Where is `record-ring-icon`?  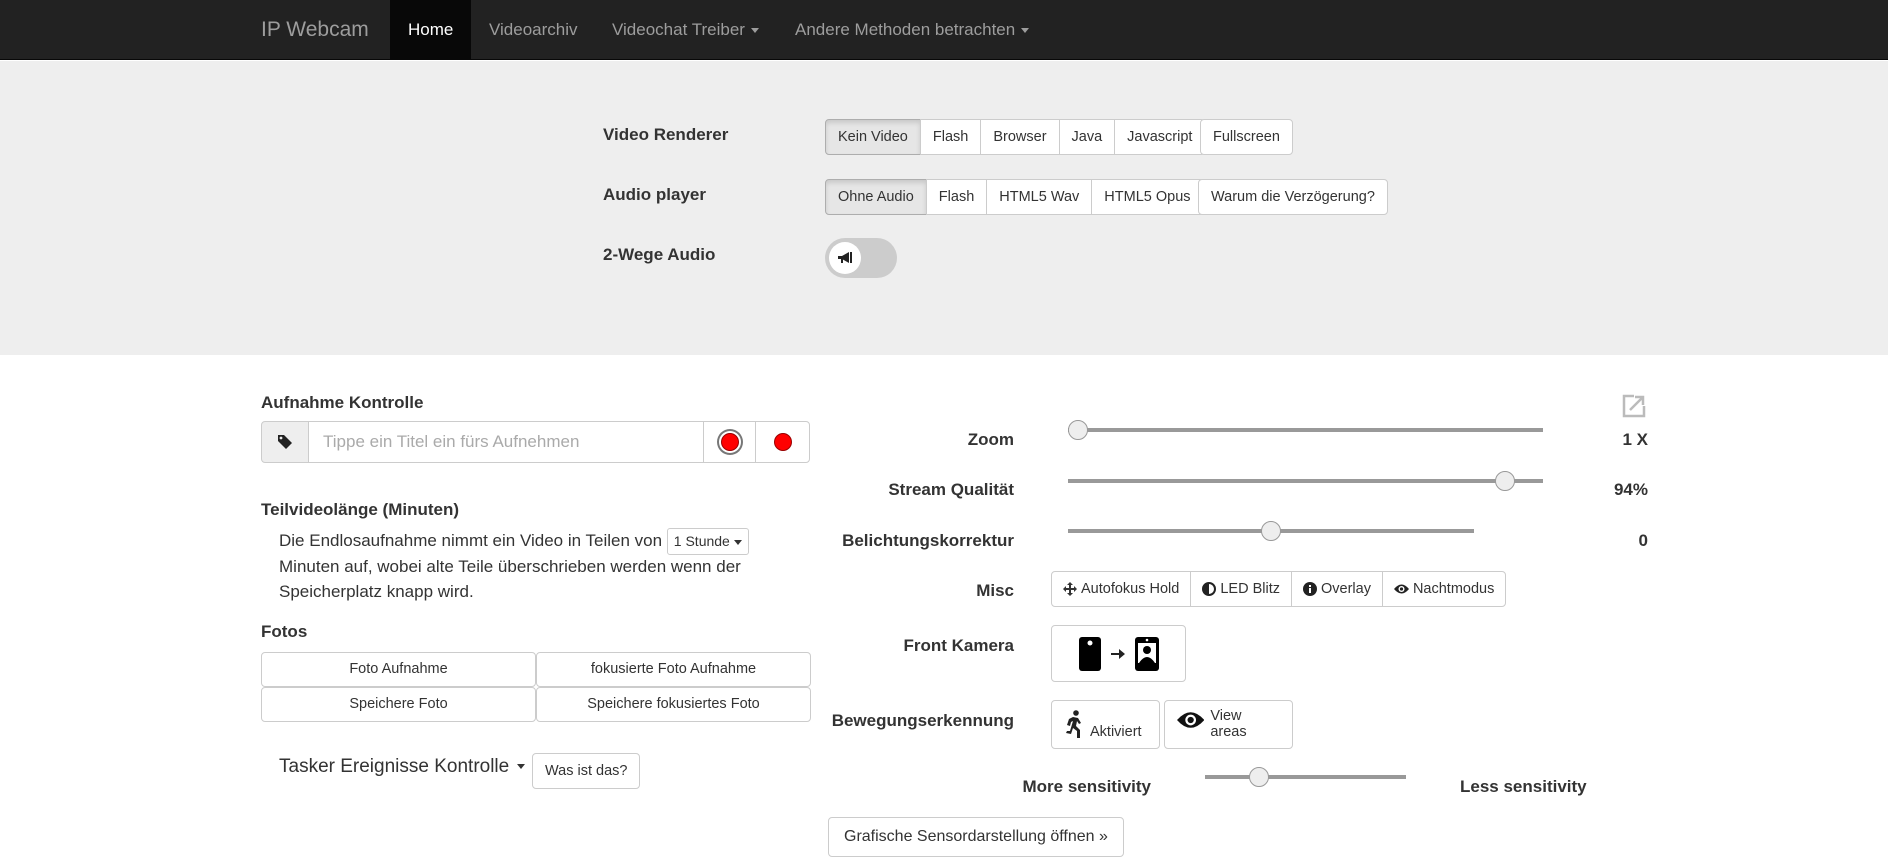 record-ring-icon is located at coordinates (729, 442).